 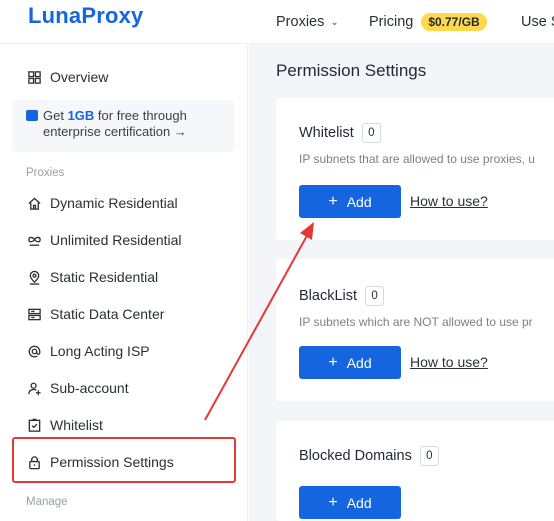 I want to click on section-label-manage: Manage, so click(x=47, y=502).